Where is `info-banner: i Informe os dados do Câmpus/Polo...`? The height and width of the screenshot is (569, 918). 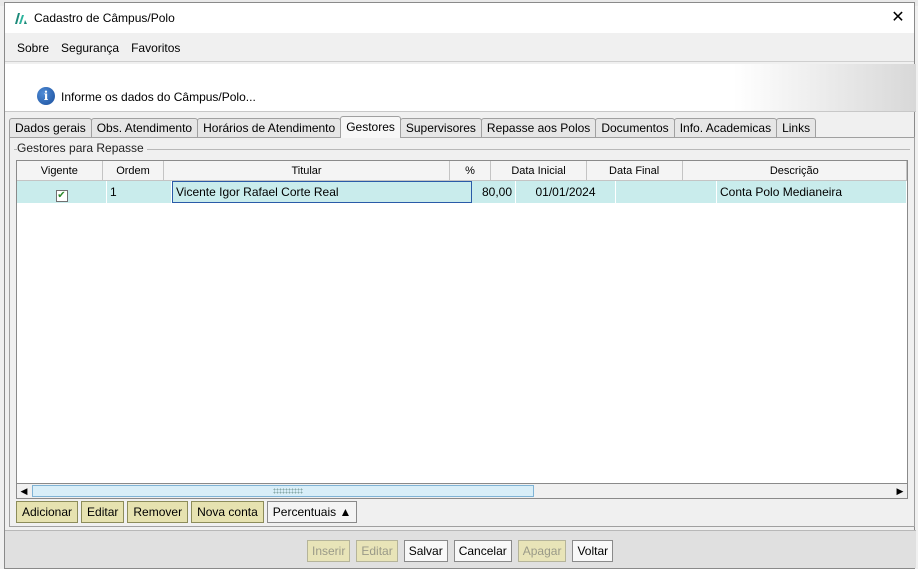 info-banner: i Informe os dados do Câmpus/Polo... is located at coordinates (460, 88).